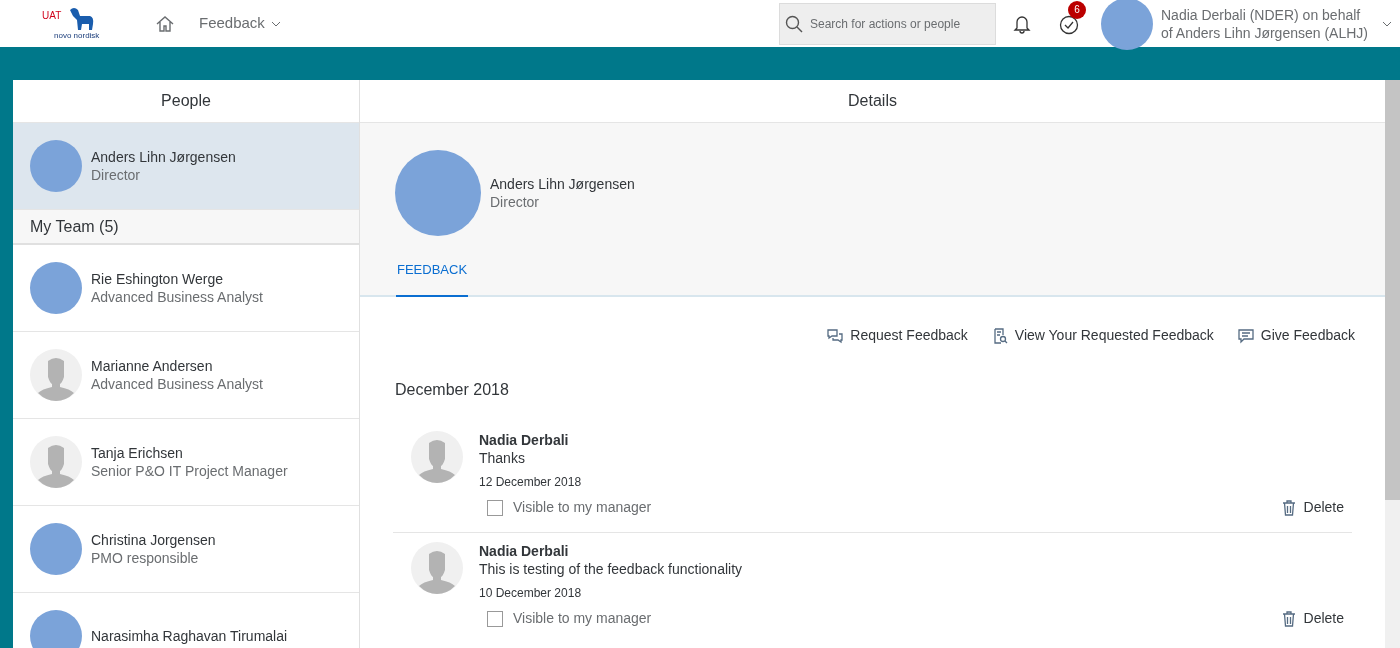 Image resolution: width=1400 pixels, height=648 pixels. What do you see at coordinates (240, 23) in the screenshot?
I see `app-title-menu: Feedback` at bounding box center [240, 23].